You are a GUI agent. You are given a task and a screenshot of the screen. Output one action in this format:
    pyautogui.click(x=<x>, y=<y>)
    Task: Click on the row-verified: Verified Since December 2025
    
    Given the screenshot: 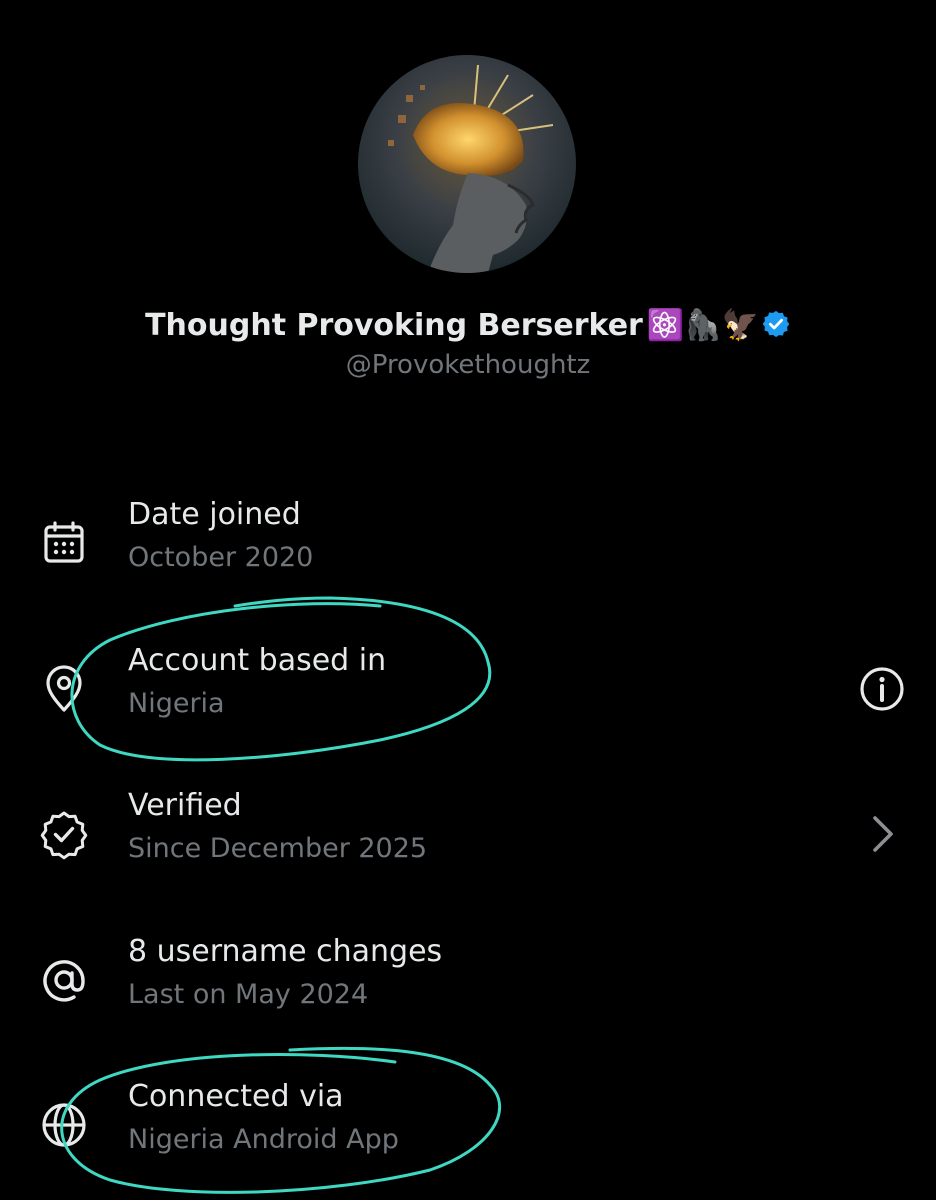 What is the action you would take?
    pyautogui.click(x=468, y=843)
    